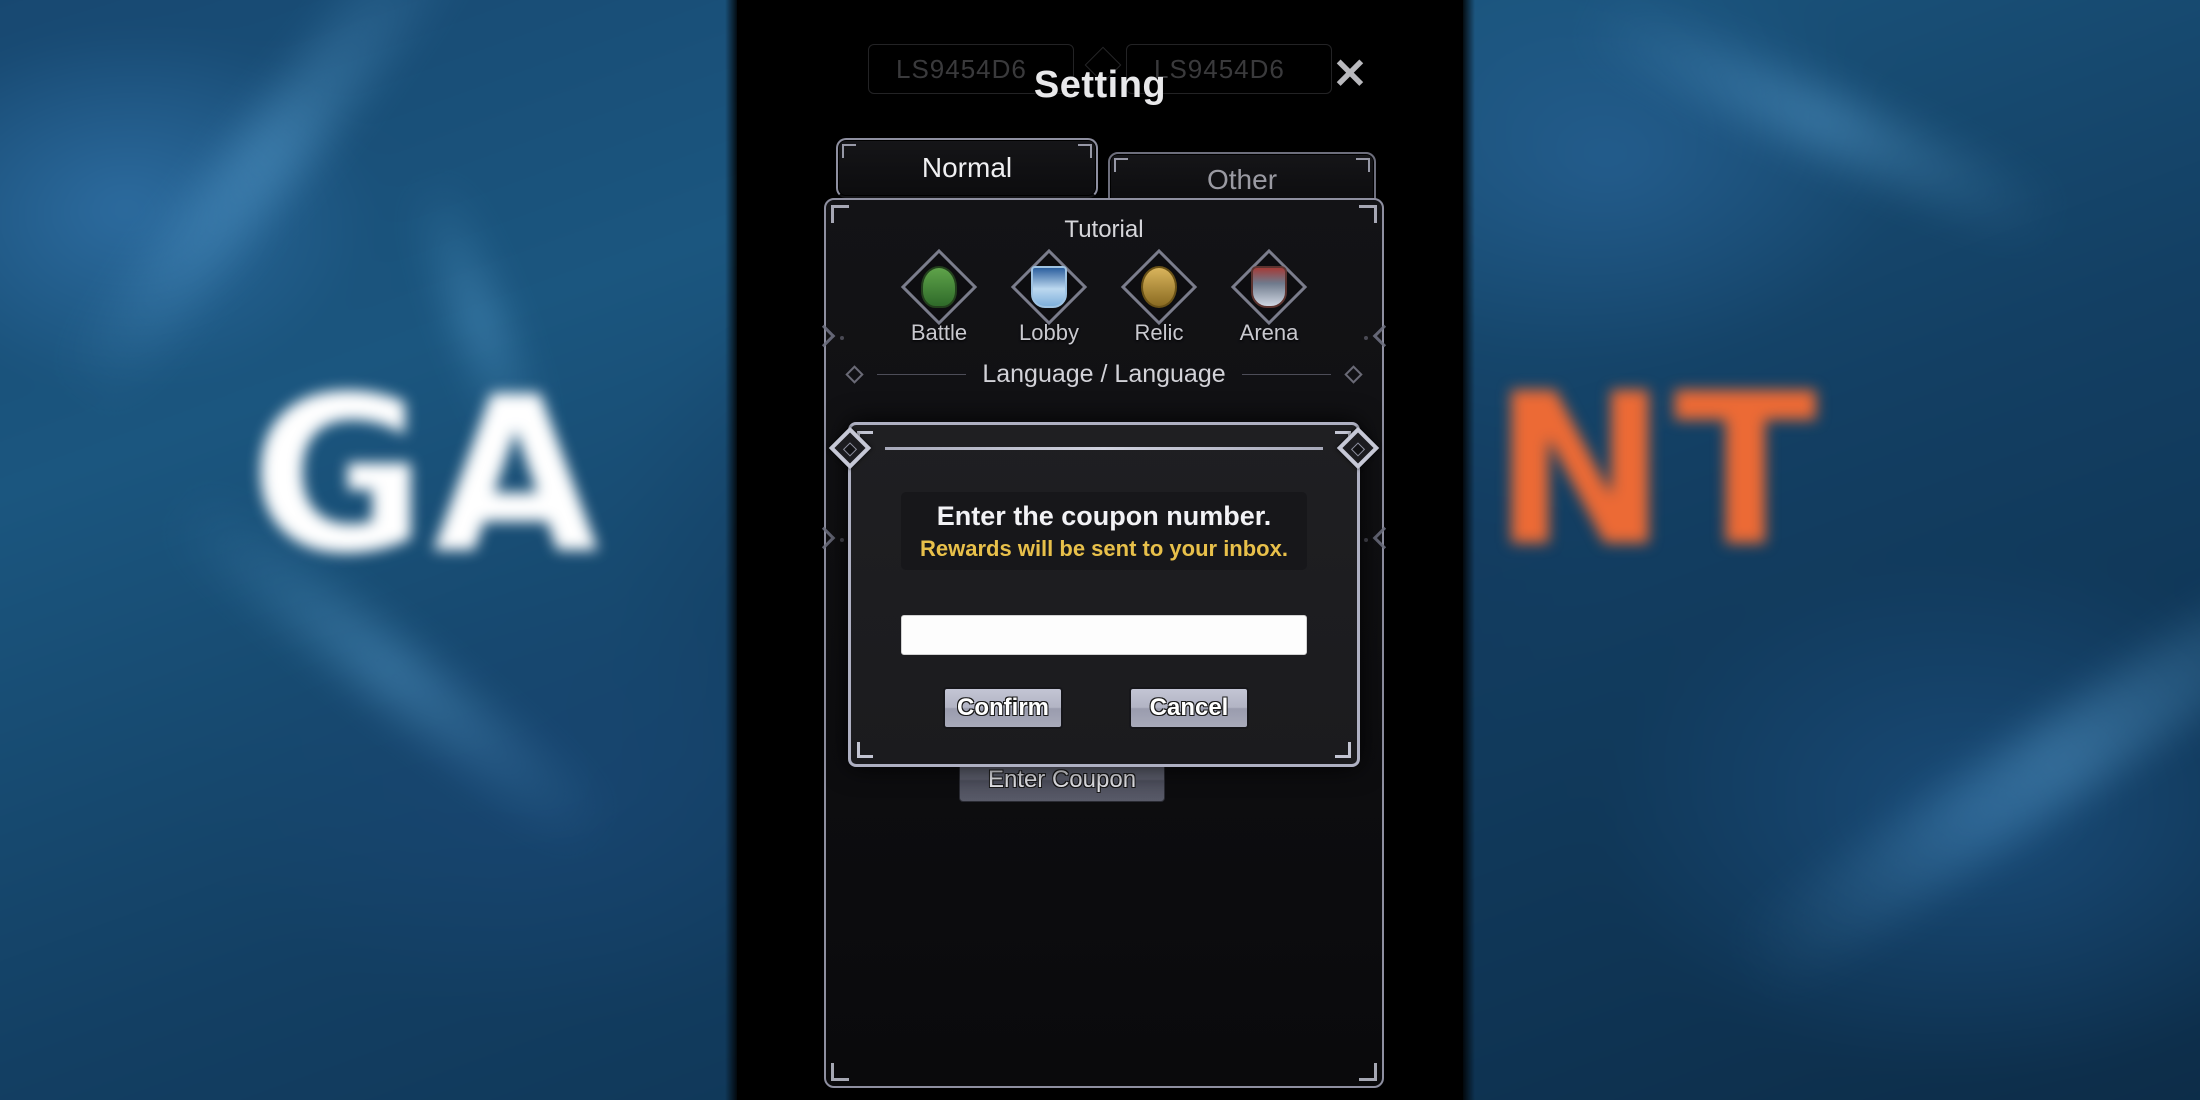 This screenshot has width=2200, height=1100. What do you see at coordinates (732, 550) in the screenshot?
I see `dim-overlay-fade-left` at bounding box center [732, 550].